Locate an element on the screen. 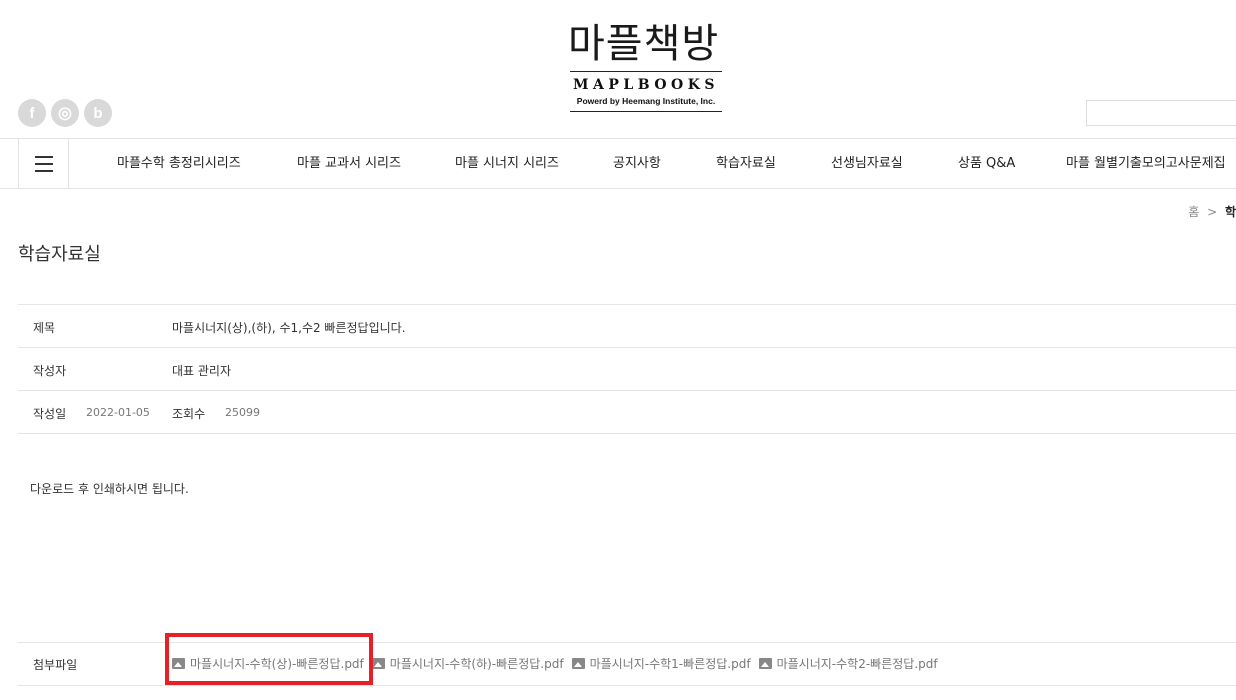  attachment-filename: 마플시너지-수학2-빠른정답.pdf is located at coordinates (857, 664).